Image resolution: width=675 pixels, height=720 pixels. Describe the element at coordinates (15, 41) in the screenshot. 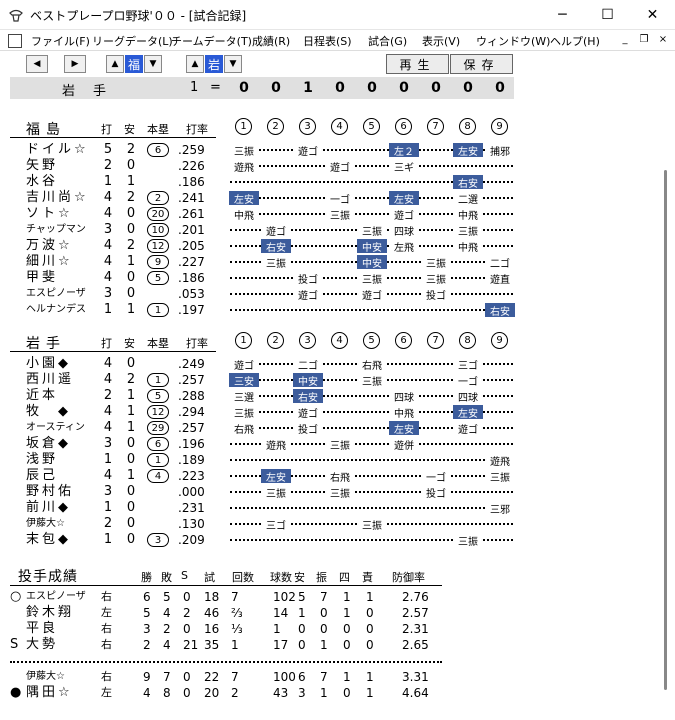

I see `document-icon` at that location.